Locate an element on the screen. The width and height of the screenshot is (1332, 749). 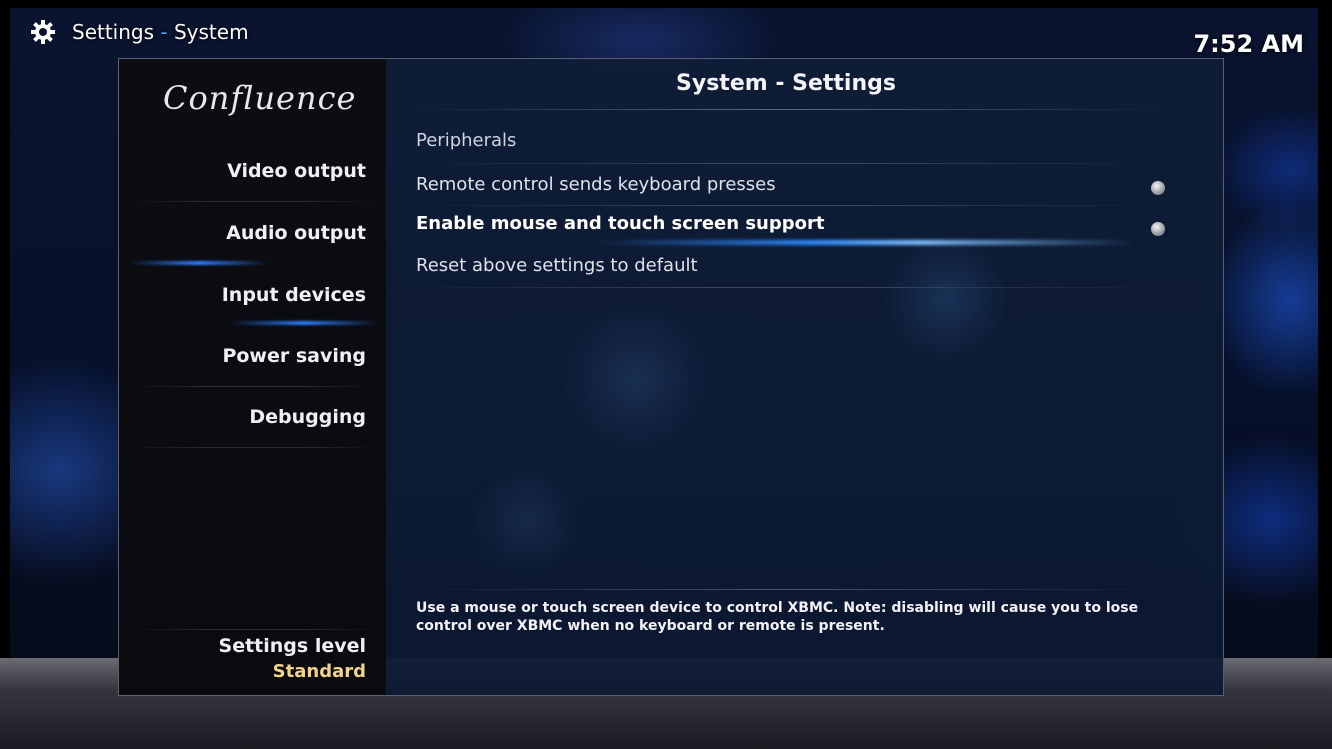
selection-glow is located at coordinates (866, 242).